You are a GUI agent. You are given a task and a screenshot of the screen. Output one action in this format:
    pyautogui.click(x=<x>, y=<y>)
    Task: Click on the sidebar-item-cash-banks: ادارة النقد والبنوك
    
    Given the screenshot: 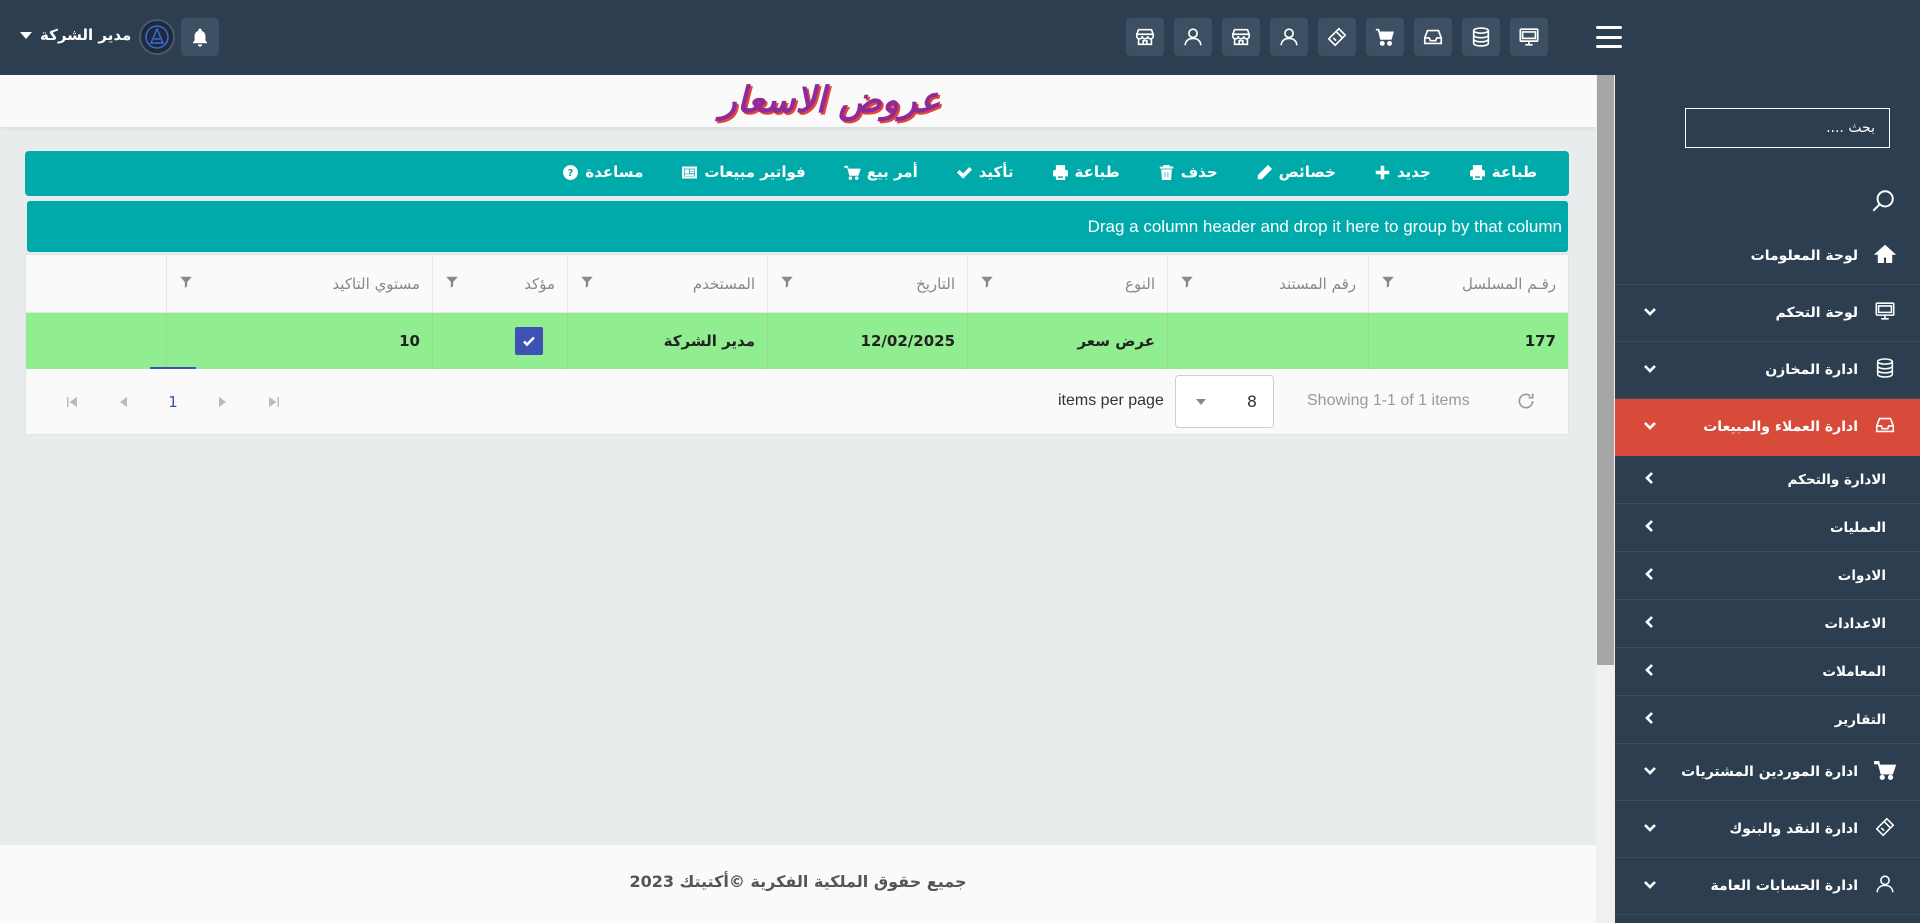 What is the action you would take?
    pyautogui.click(x=1767, y=829)
    